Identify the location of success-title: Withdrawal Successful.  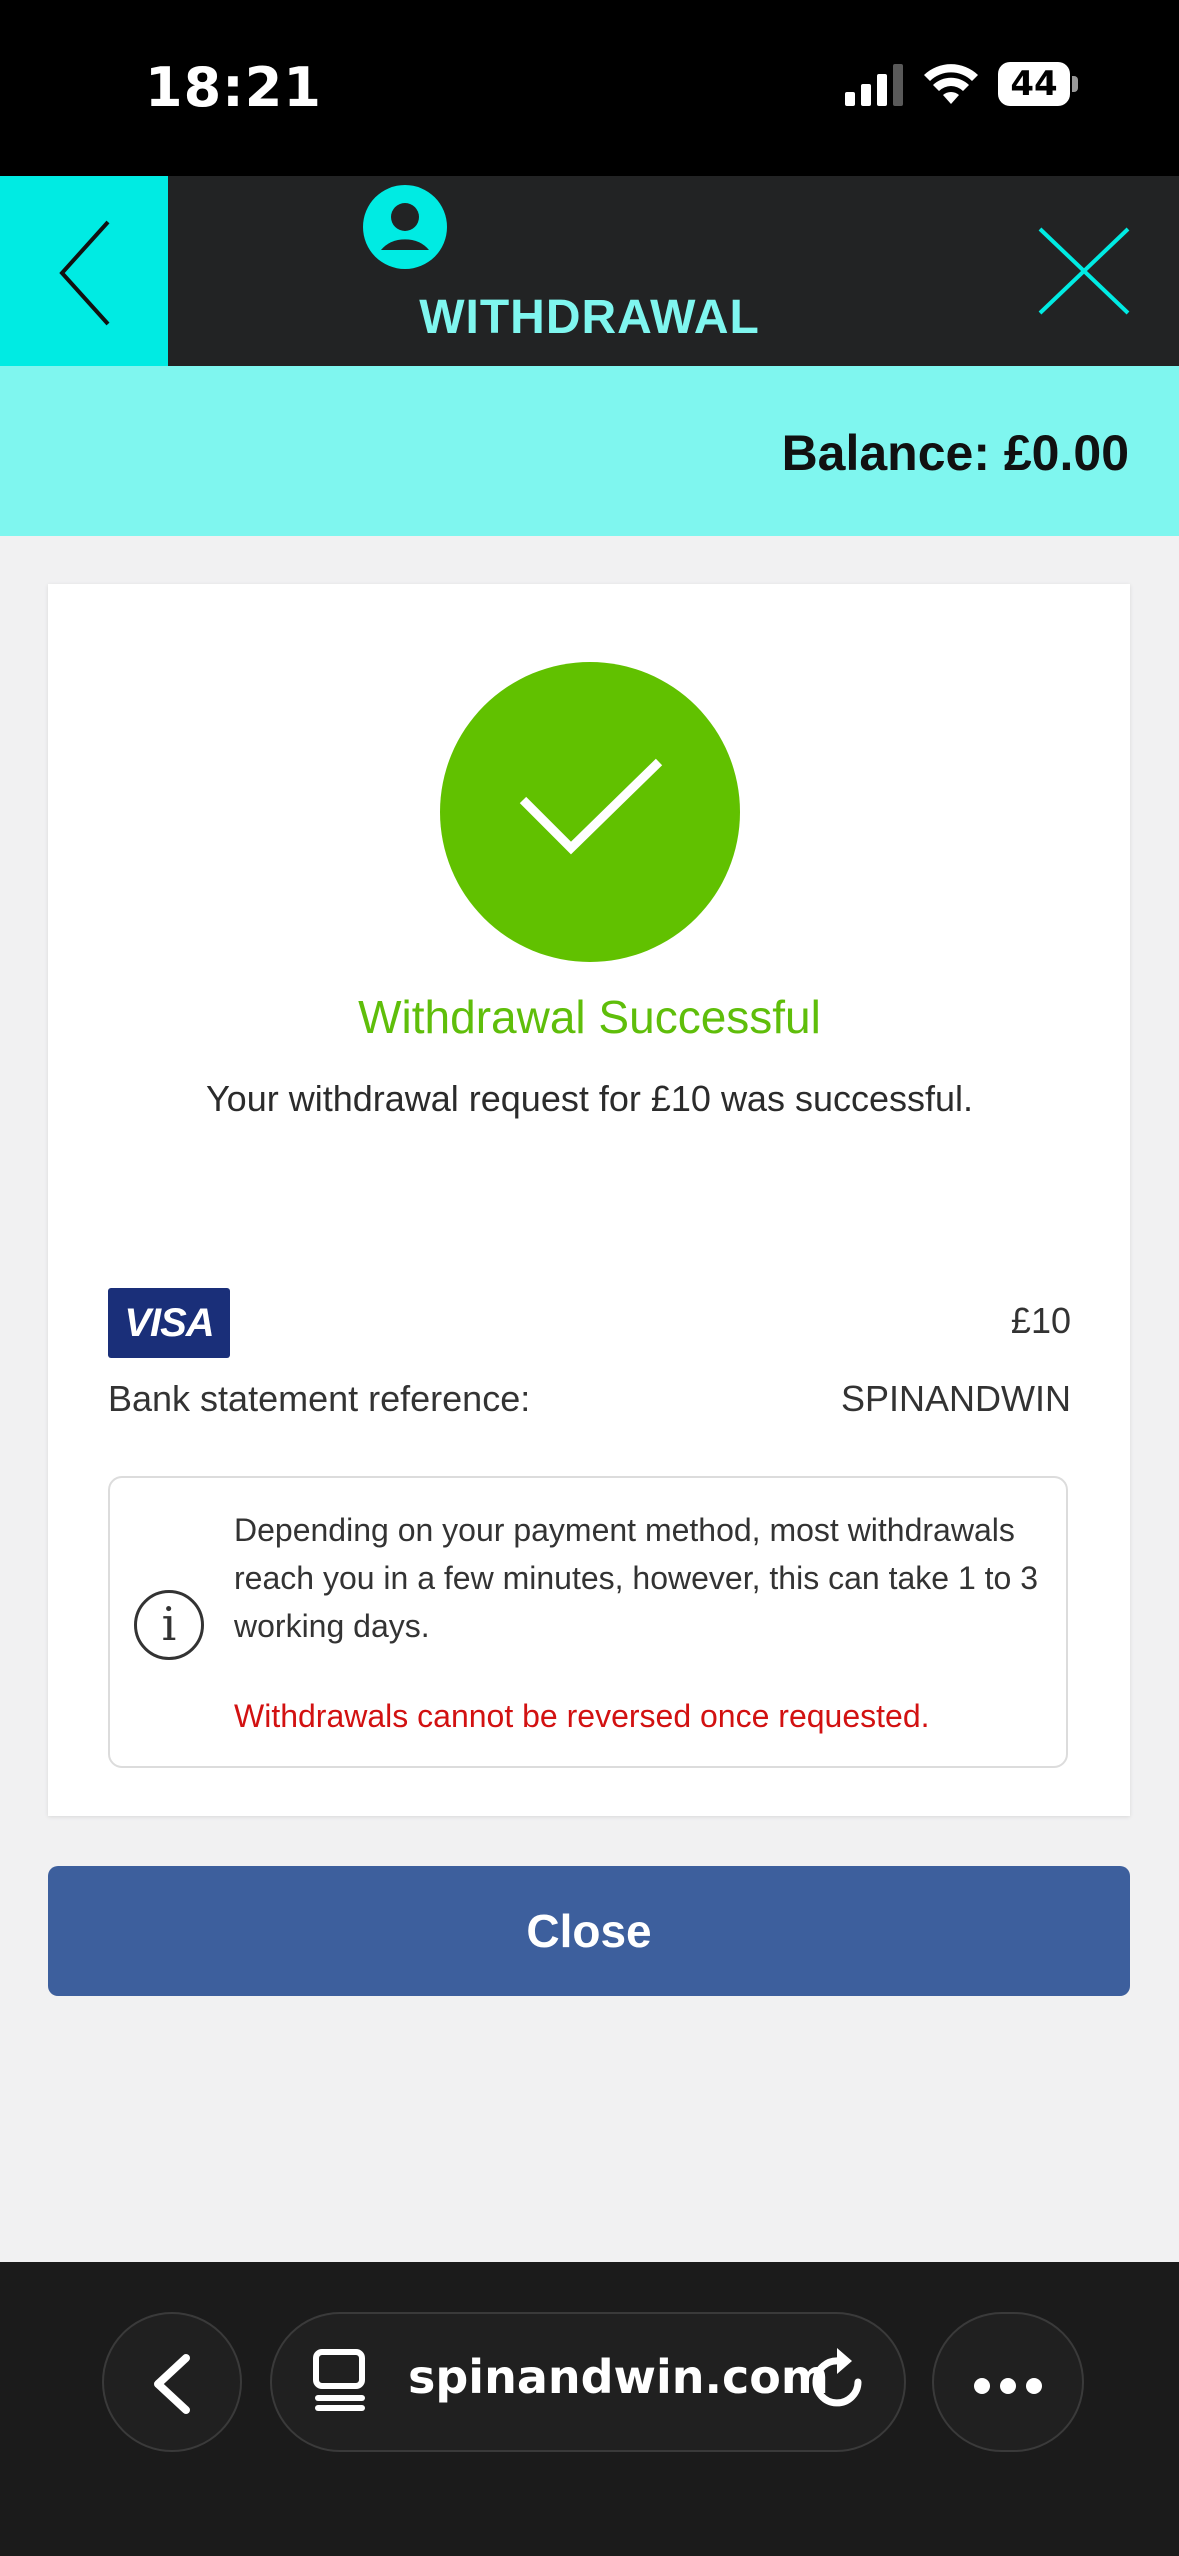
(589, 1017).